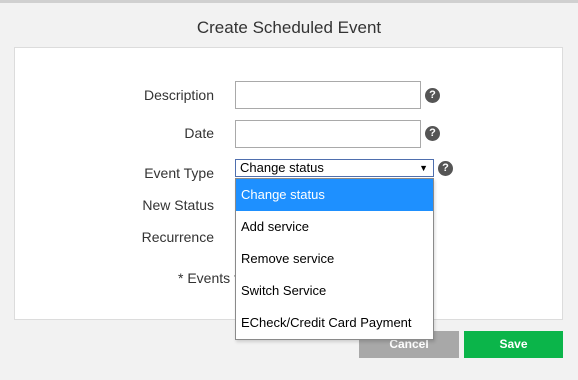  I want to click on save-button: Save, so click(513, 344).